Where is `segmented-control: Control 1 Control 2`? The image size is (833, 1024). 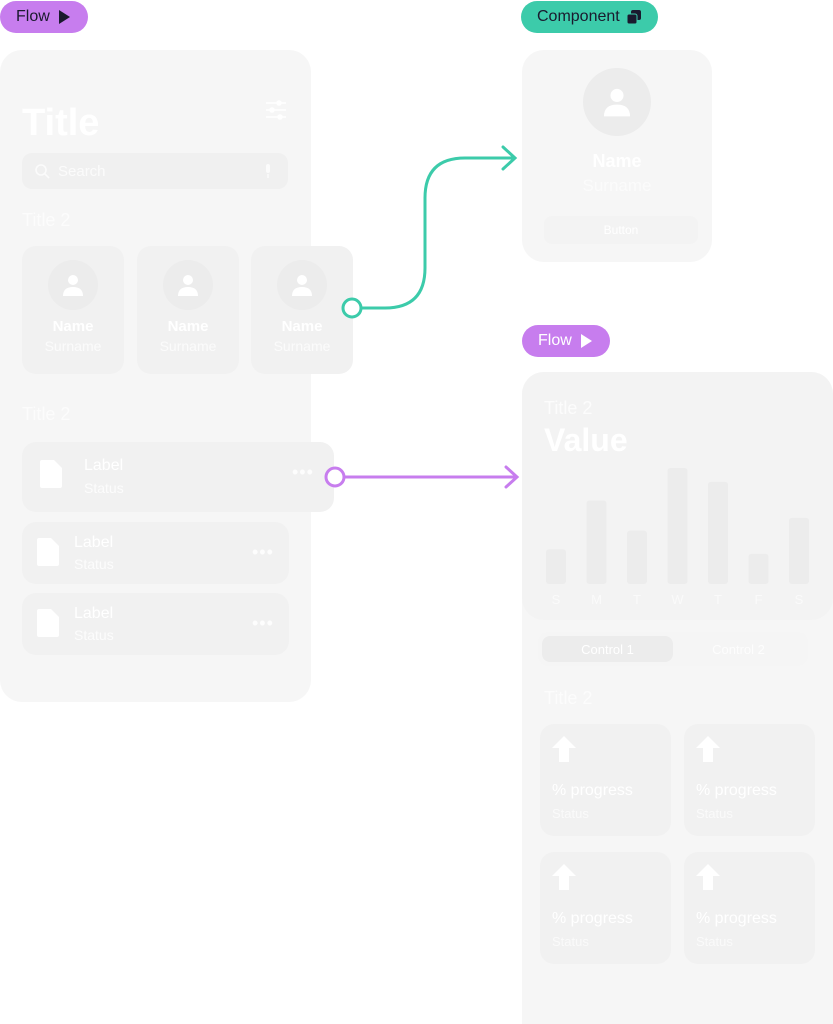
segmented-control: Control 1 Control 2 is located at coordinates (673, 649).